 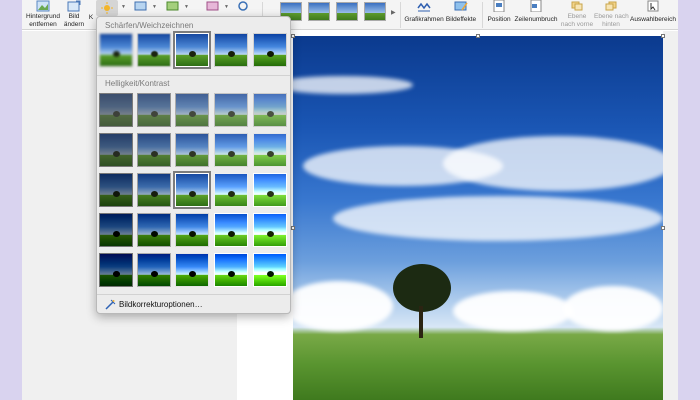 I want to click on styles-gallery-arrow-icon: ▶, so click(x=393, y=12).